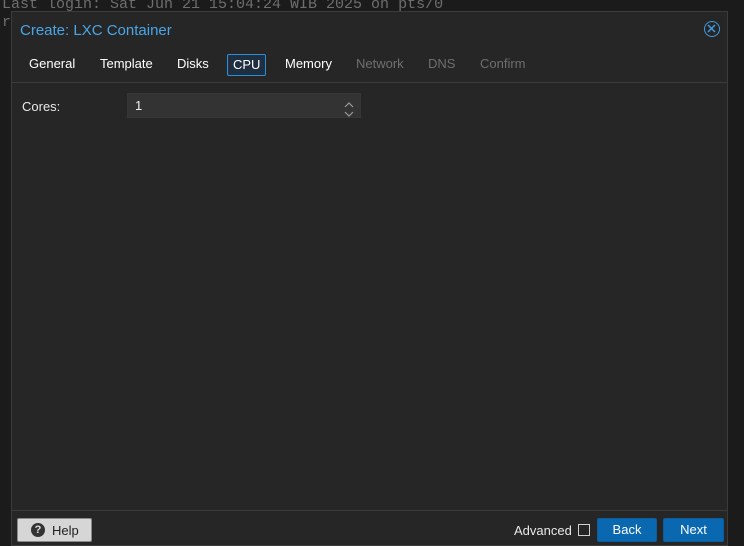 Image resolution: width=744 pixels, height=546 pixels. I want to click on advanced-label: Advanced, so click(543, 530).